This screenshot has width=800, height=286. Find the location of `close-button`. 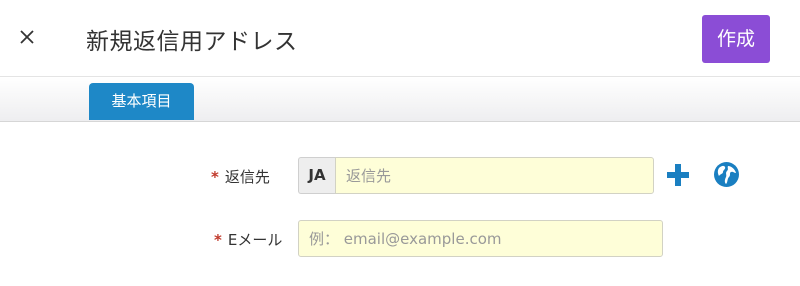

close-button is located at coordinates (27, 37).